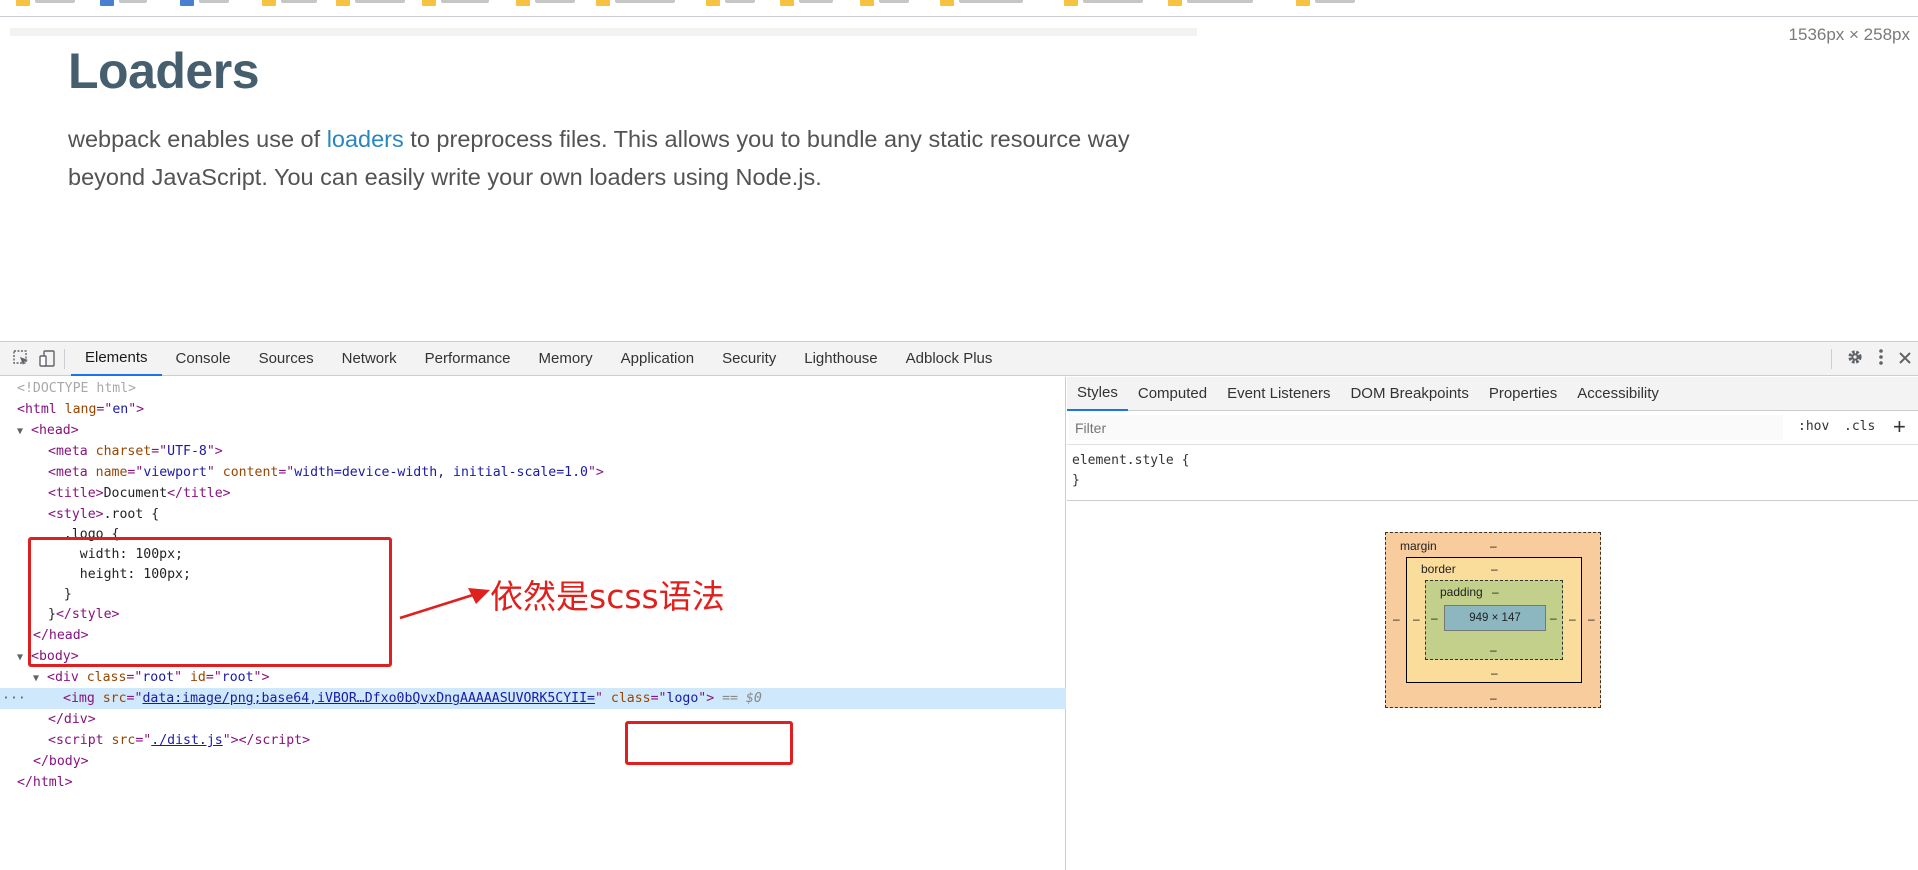 This screenshot has width=1918, height=870. I want to click on tab-adblock-plus: Adblock Plus, so click(949, 359).